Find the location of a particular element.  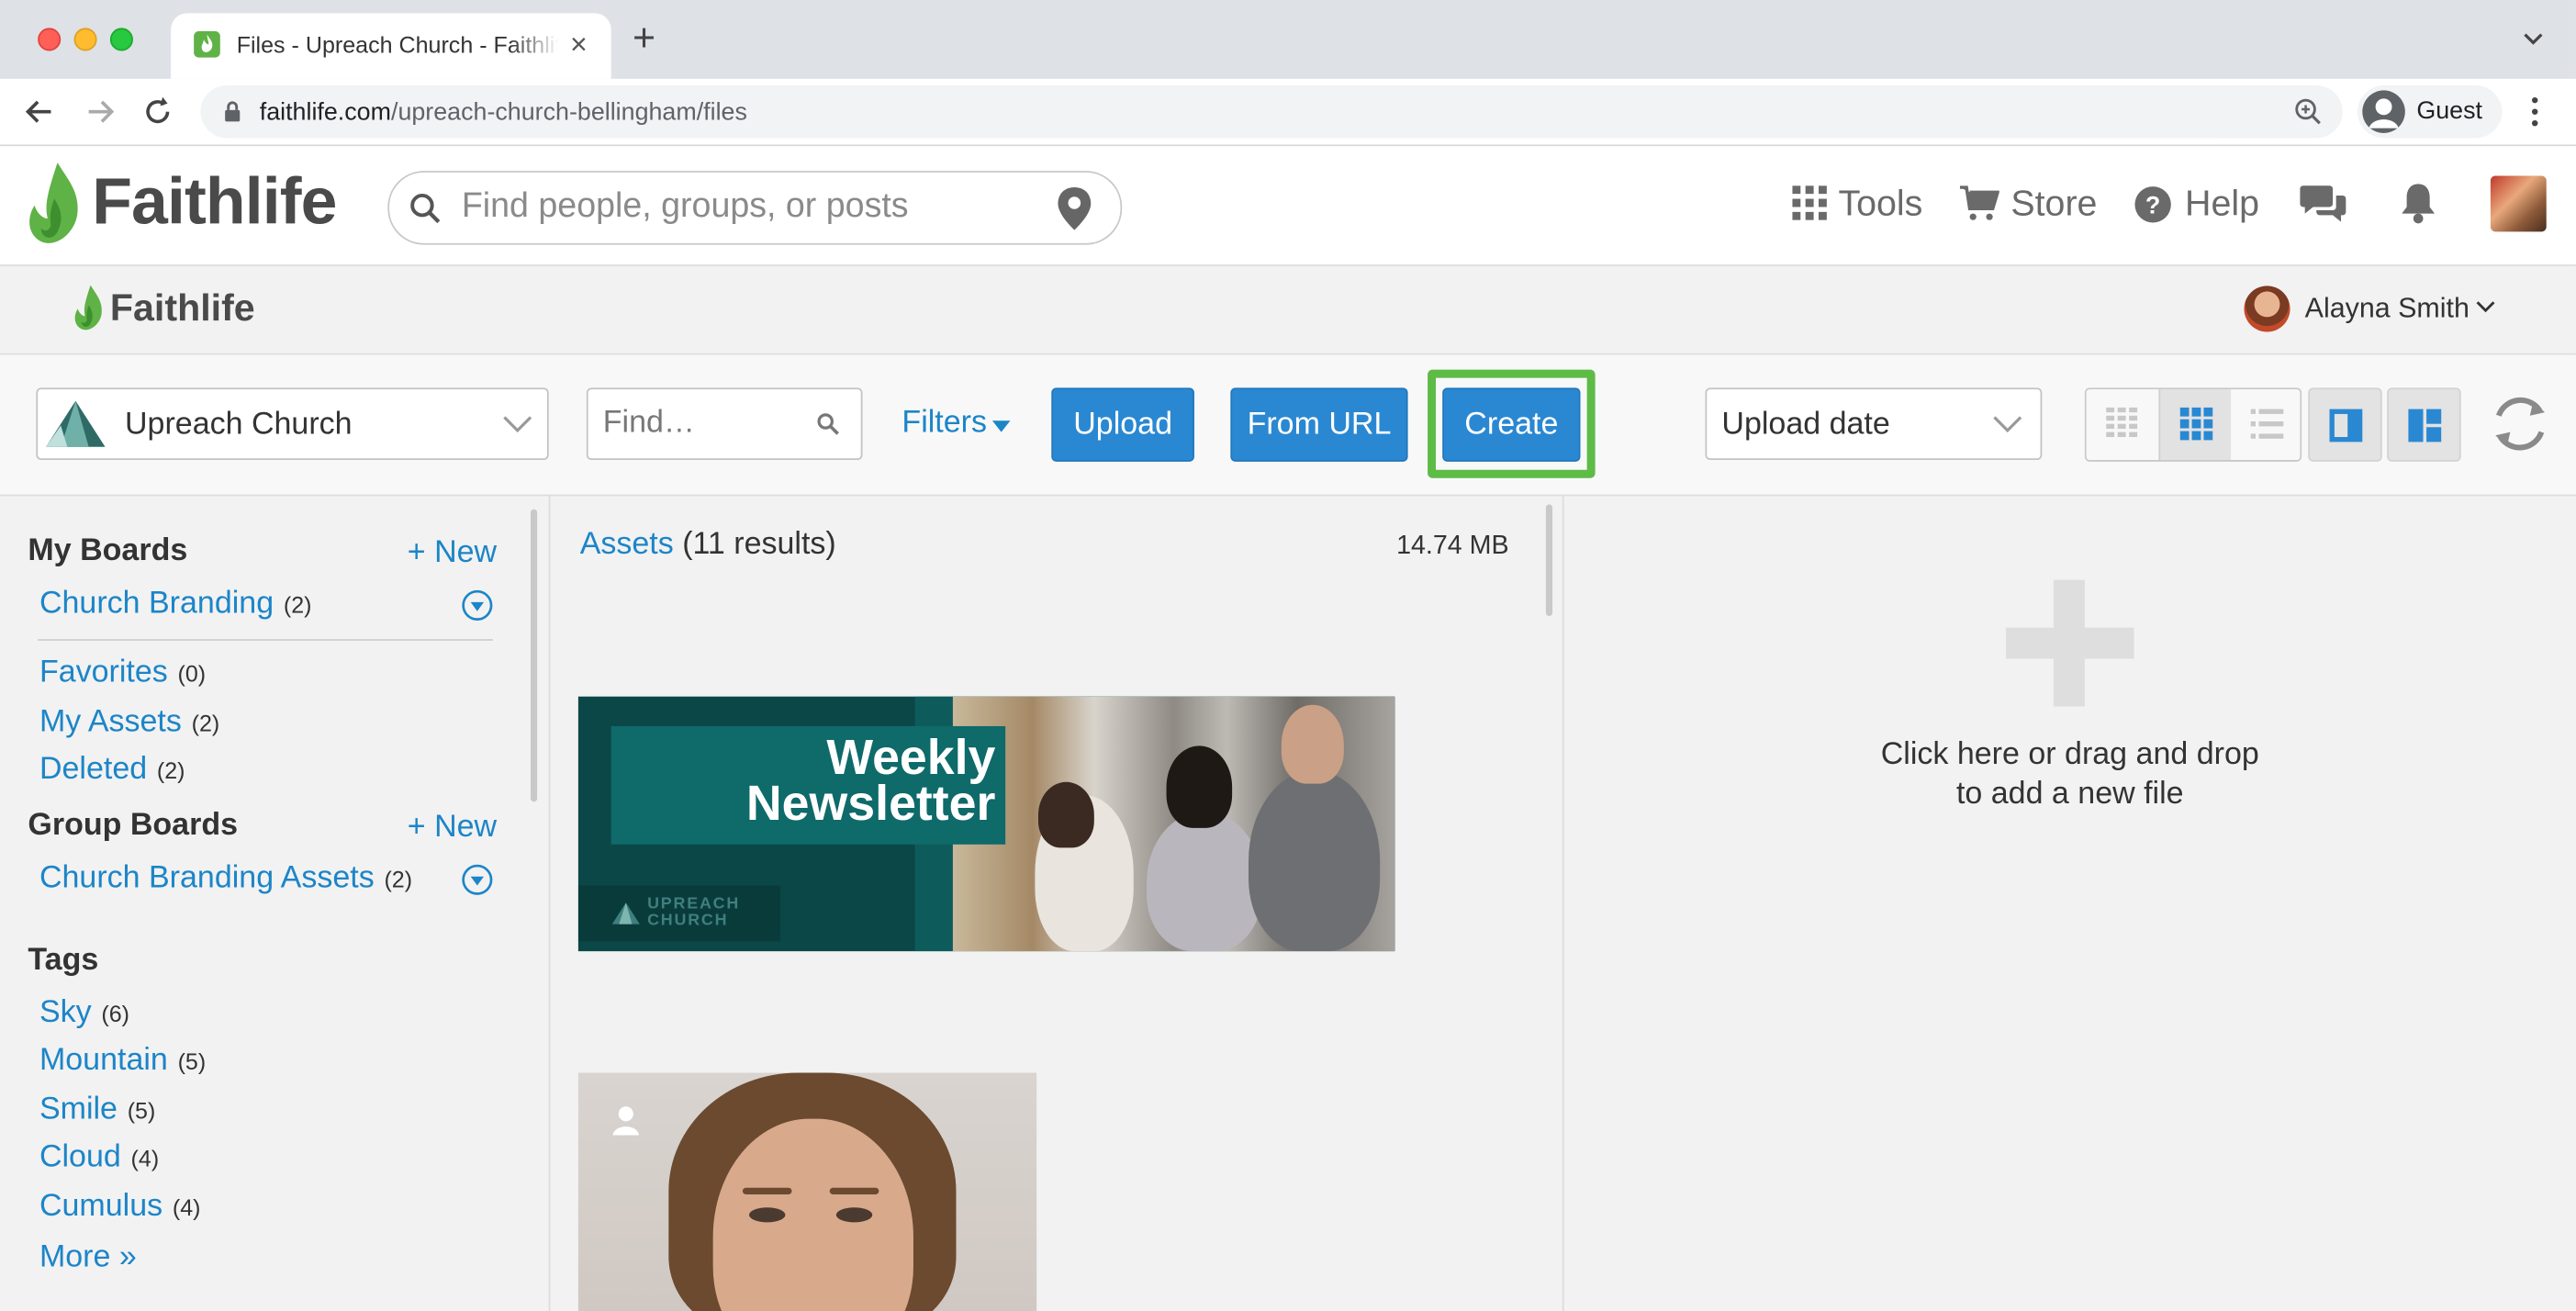

drop-zone-line1: Click here or drag and drop is located at coordinates (2069, 755).